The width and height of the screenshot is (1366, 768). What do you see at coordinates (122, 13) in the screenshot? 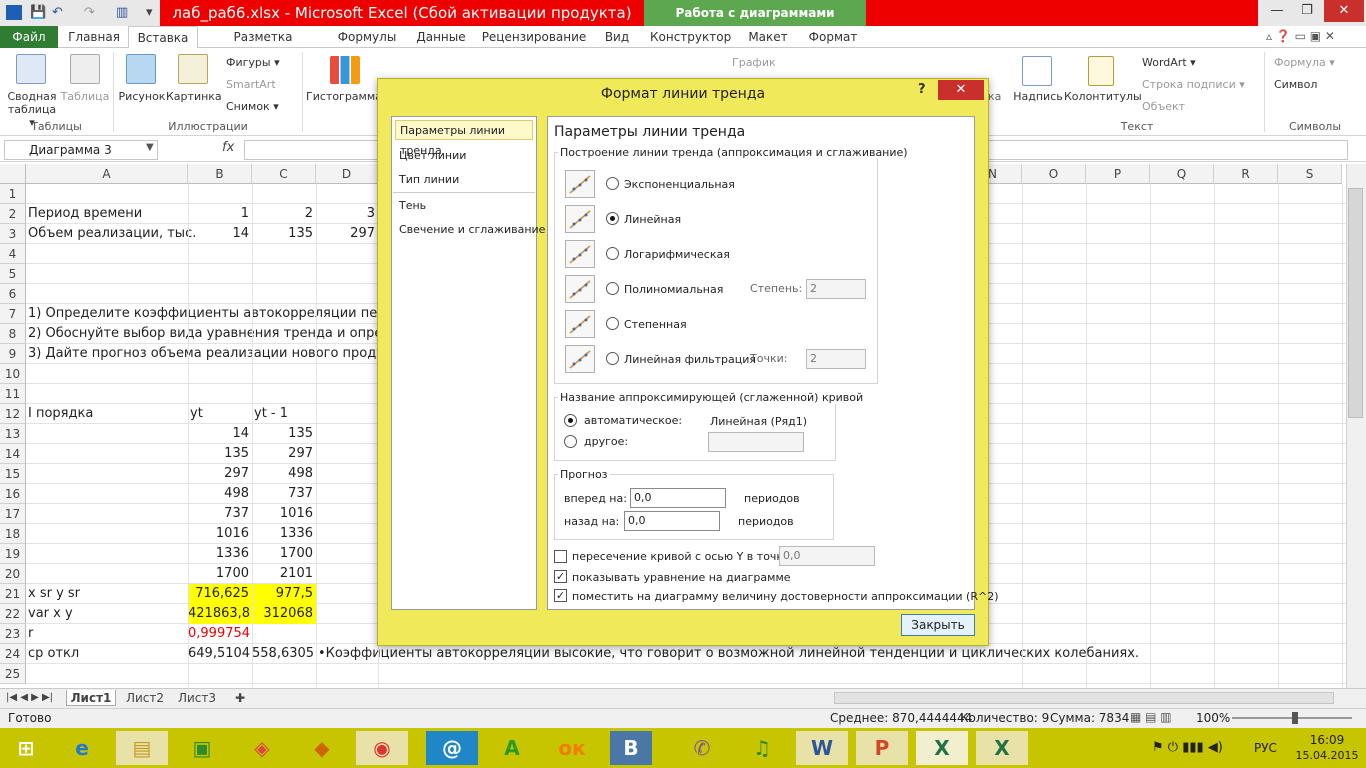
I see `form-icon: ▥` at bounding box center [122, 13].